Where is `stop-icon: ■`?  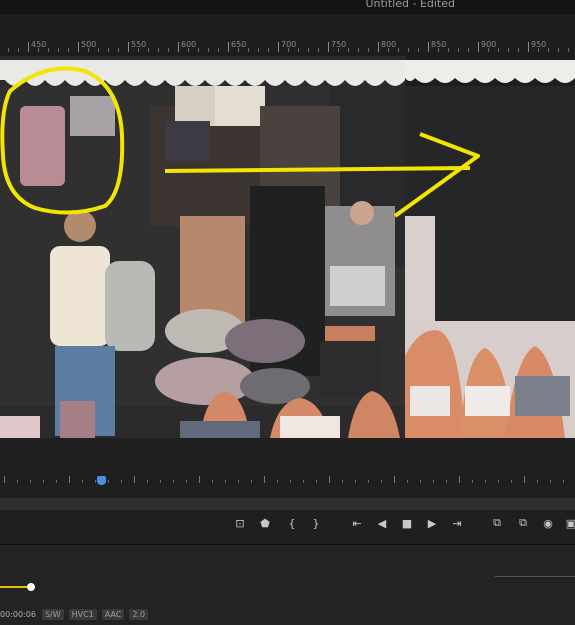 stop-icon: ■ is located at coordinates (407, 523).